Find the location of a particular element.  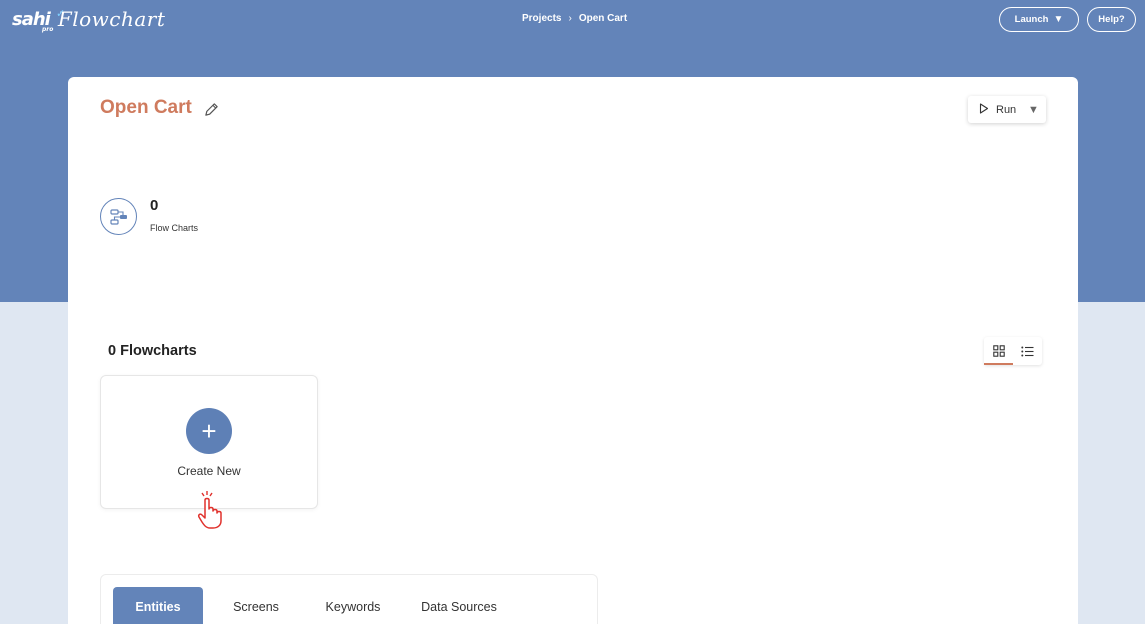

breadcrumb-projects: Projects is located at coordinates (541, 18).